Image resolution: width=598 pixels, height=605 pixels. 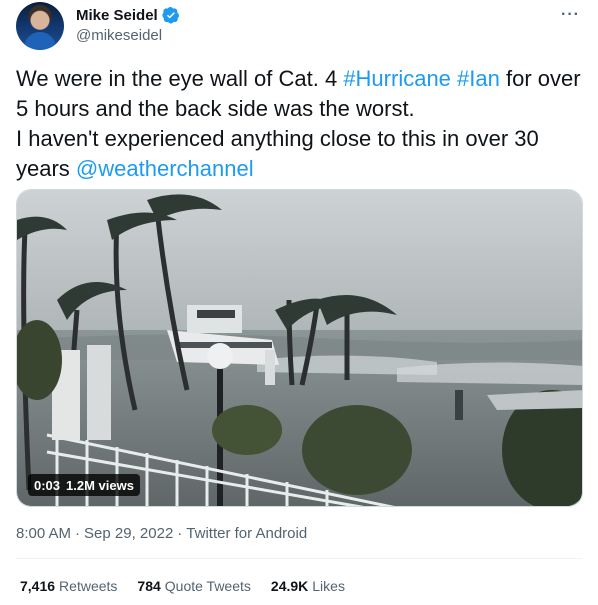 I want to click on avatar-shoulders, so click(x=40, y=41).